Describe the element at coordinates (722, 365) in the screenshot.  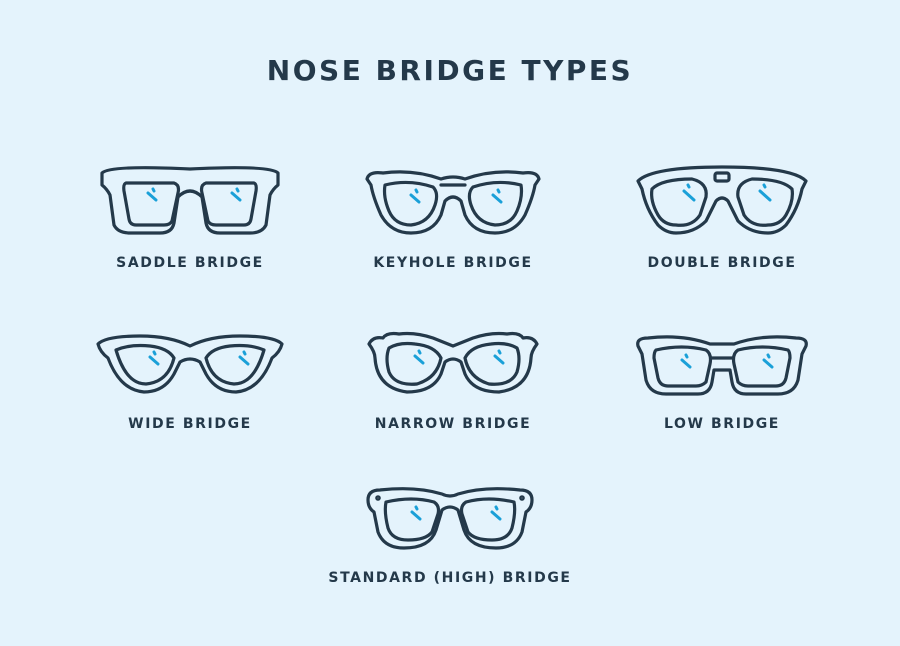
I see `low-bridge-glasses-icon` at that location.